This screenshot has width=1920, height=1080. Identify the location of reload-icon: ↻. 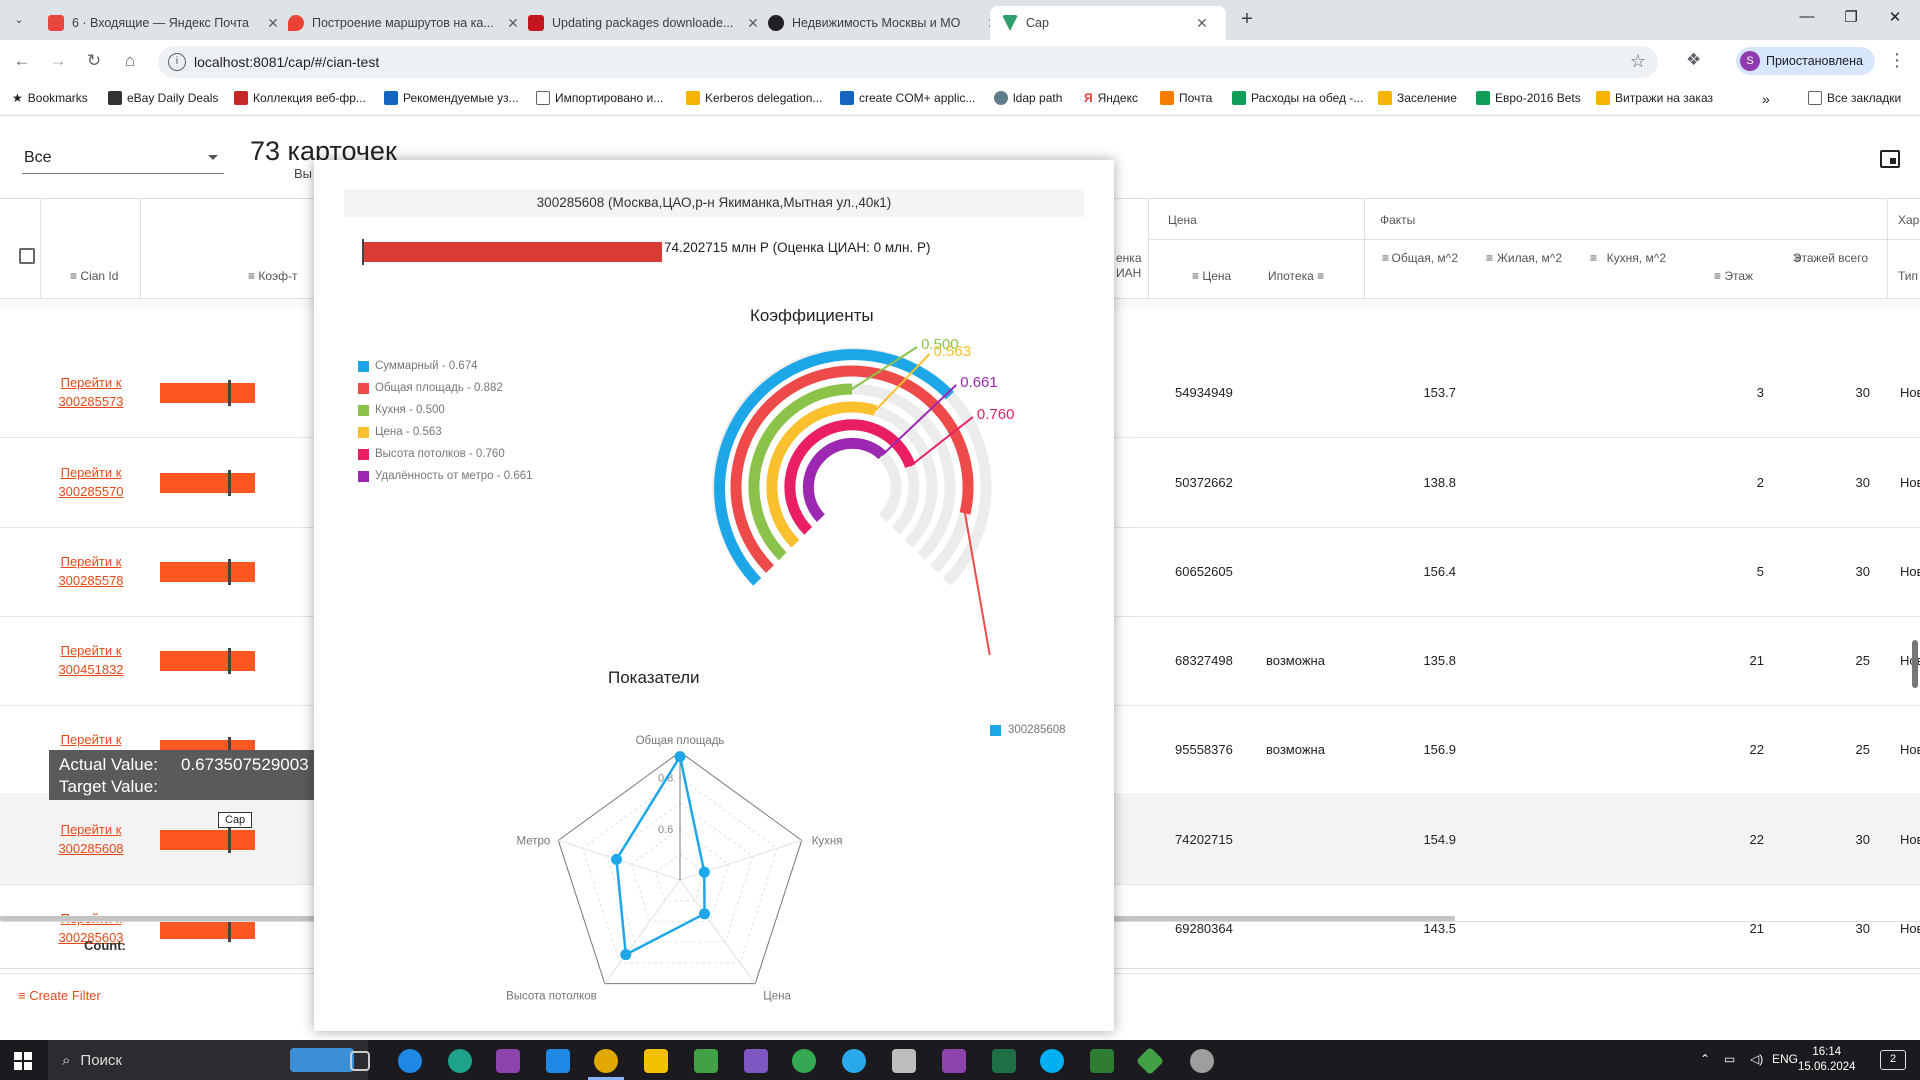
(94, 61).